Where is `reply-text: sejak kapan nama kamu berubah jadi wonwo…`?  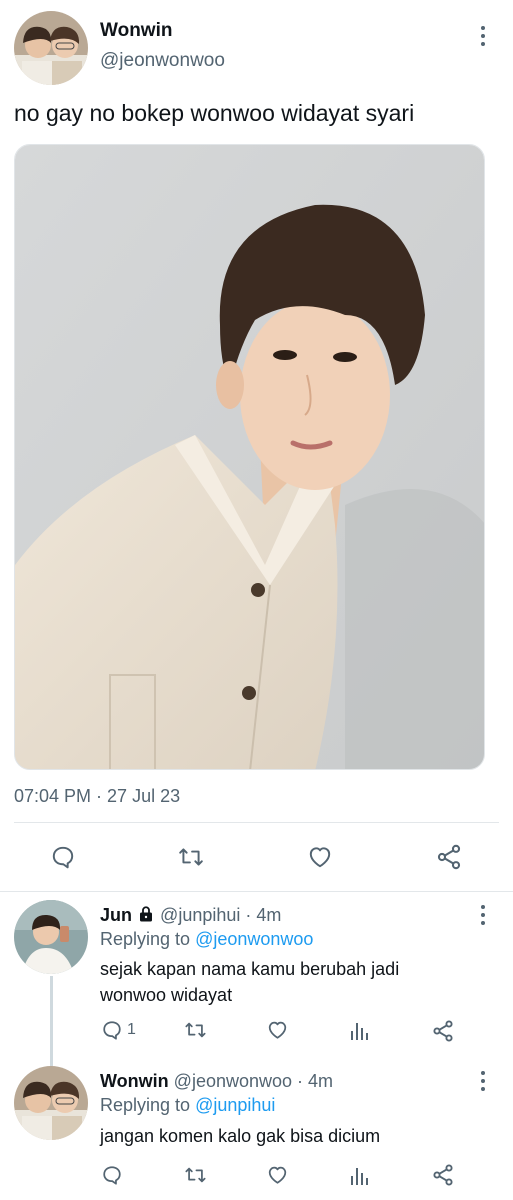 reply-text: sejak kapan nama kamu berubah jadi wonwo… is located at coordinates (249, 982).